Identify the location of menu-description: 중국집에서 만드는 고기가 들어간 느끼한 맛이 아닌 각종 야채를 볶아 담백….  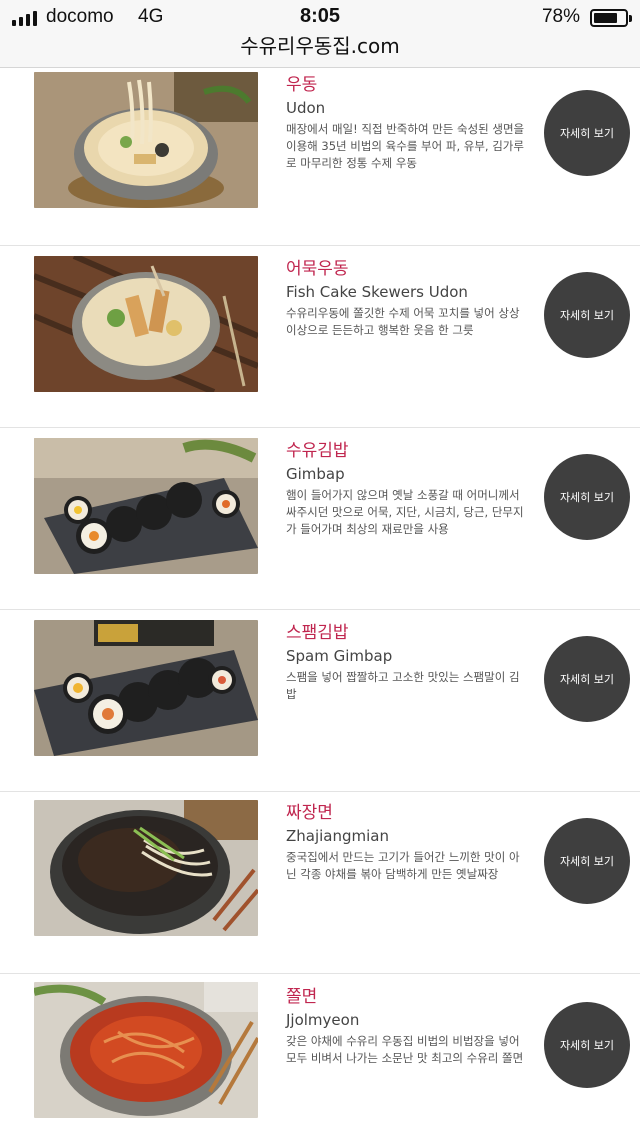
(403, 865).